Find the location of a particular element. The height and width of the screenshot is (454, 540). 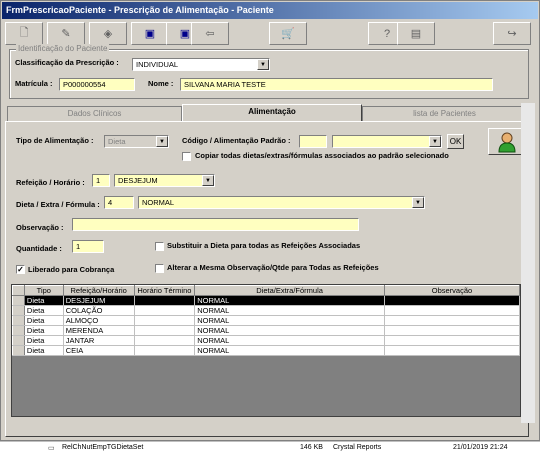

copiar-checkbox is located at coordinates (186, 156).